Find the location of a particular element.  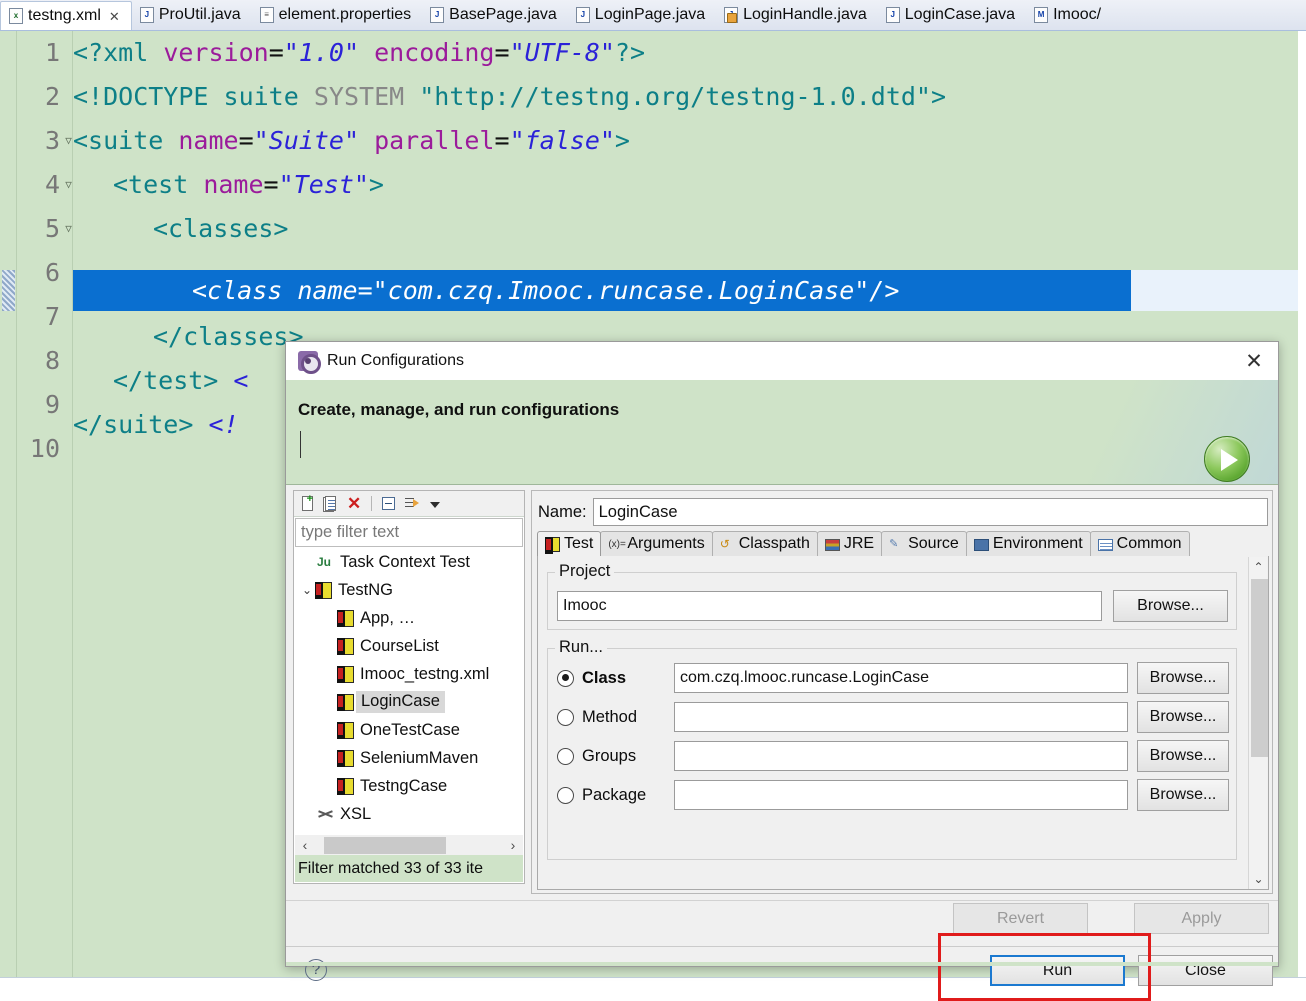

filter-configurations-icon is located at coordinates (412, 504).